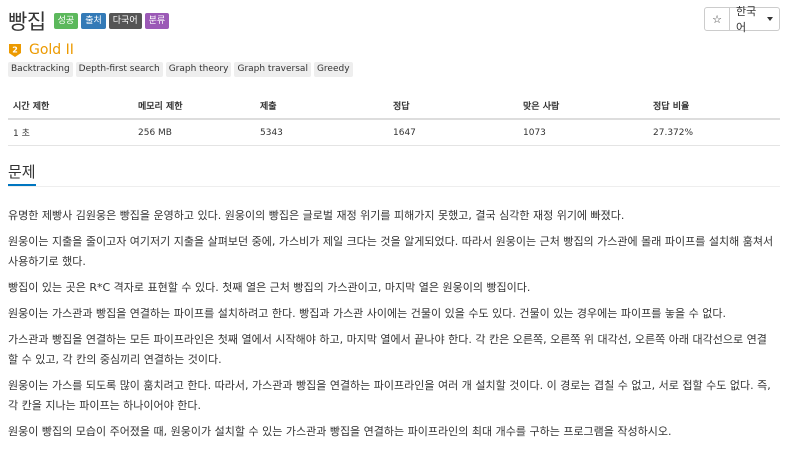 This screenshot has height=452, width=800. I want to click on tier-row: 2 Gold II, so click(41, 50).